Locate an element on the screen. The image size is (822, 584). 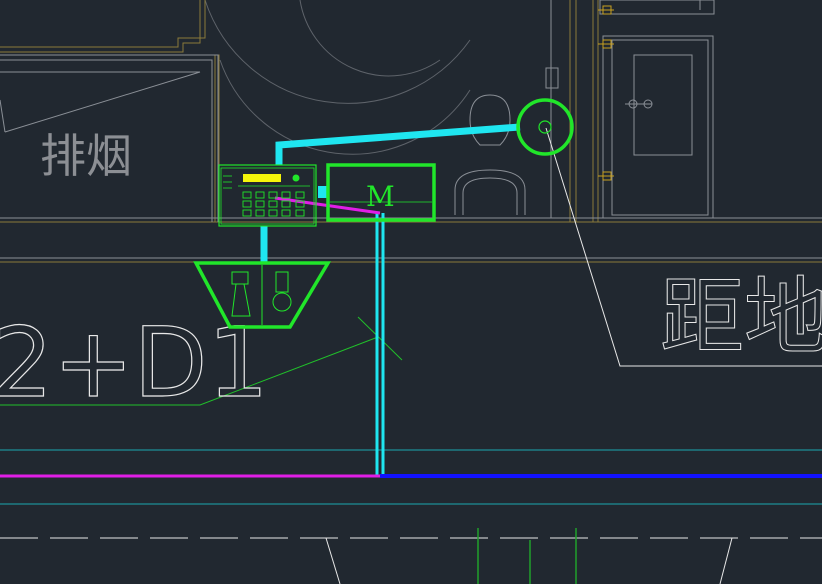
fixture-outline is located at coordinates (553, 154).